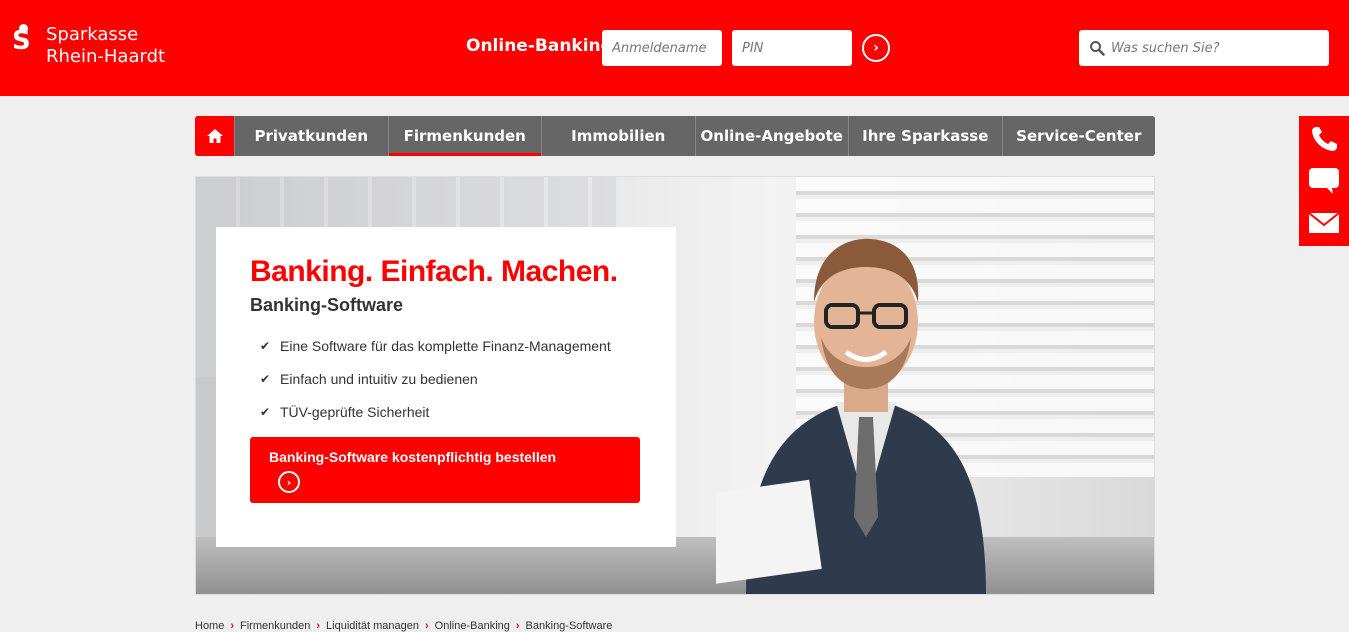 The width and height of the screenshot is (1349, 632). Describe the element at coordinates (327, 305) in the screenshot. I see `hero-subhead: Banking-Software` at that location.